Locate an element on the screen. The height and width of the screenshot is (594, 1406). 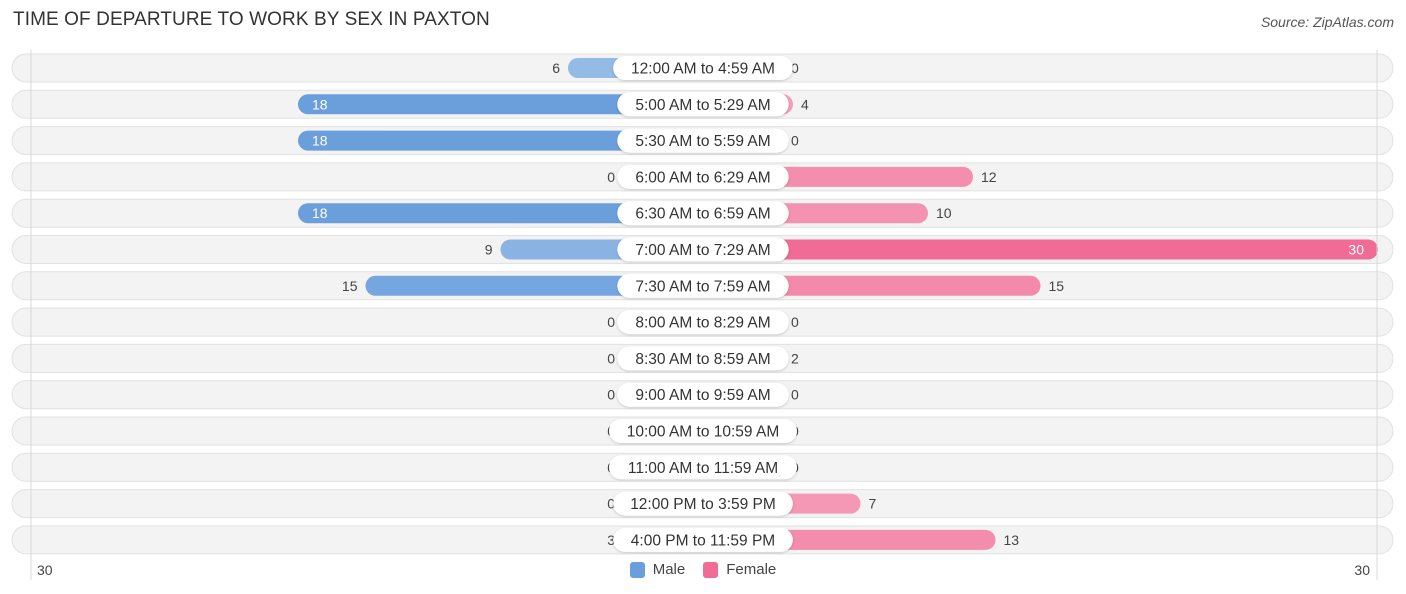
chart-row: 0 712:00 PM to 3:59 PM is located at coordinates (702, 504).